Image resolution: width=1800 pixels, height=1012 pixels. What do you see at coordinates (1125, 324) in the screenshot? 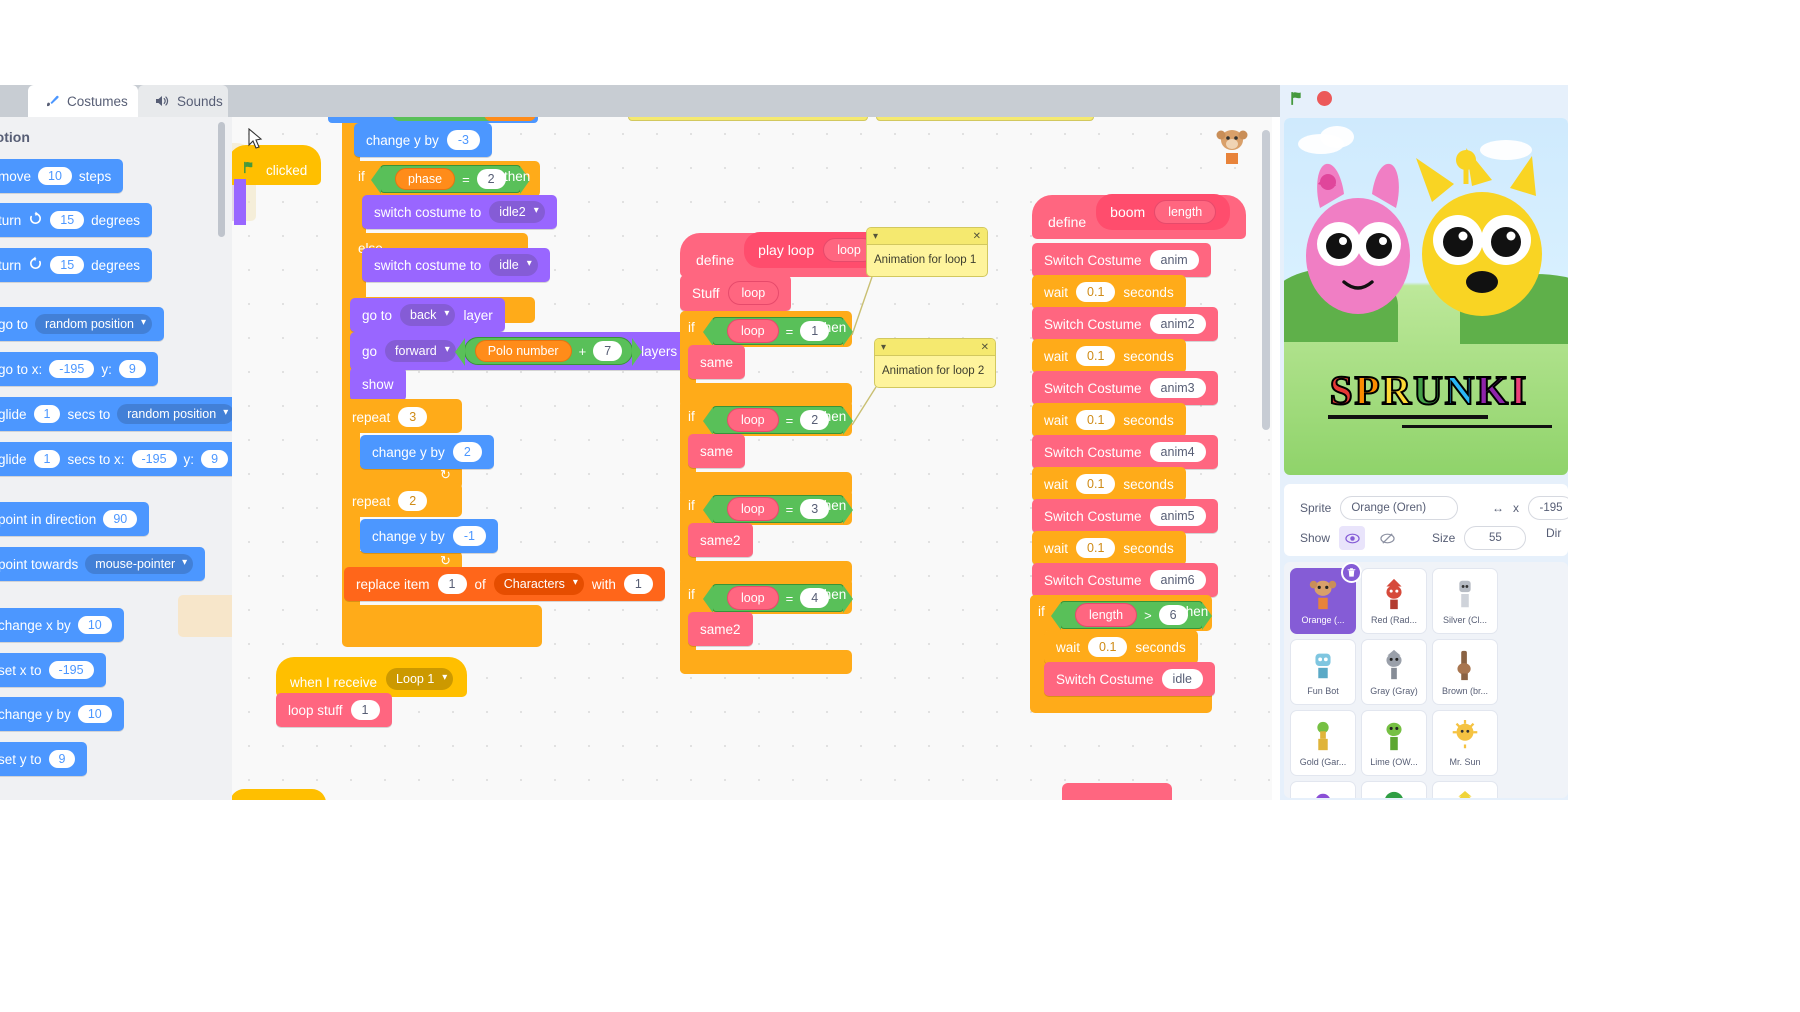
I see `boom-step-2: Switch Costume anim2` at bounding box center [1125, 324].